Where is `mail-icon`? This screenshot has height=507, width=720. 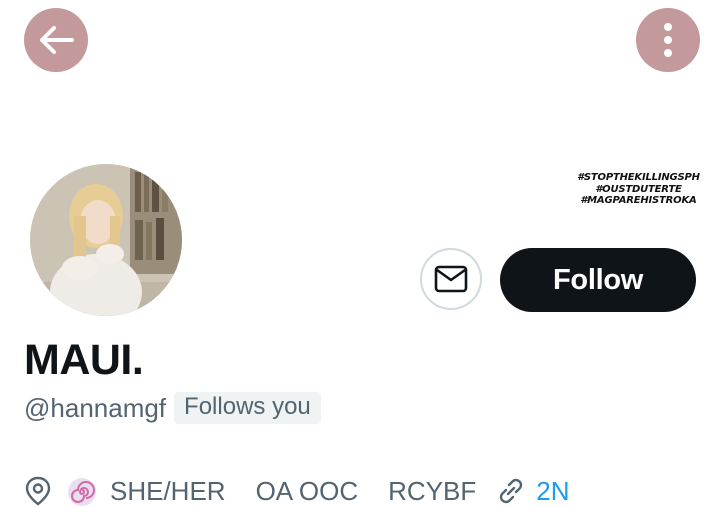
mail-icon is located at coordinates (451, 279).